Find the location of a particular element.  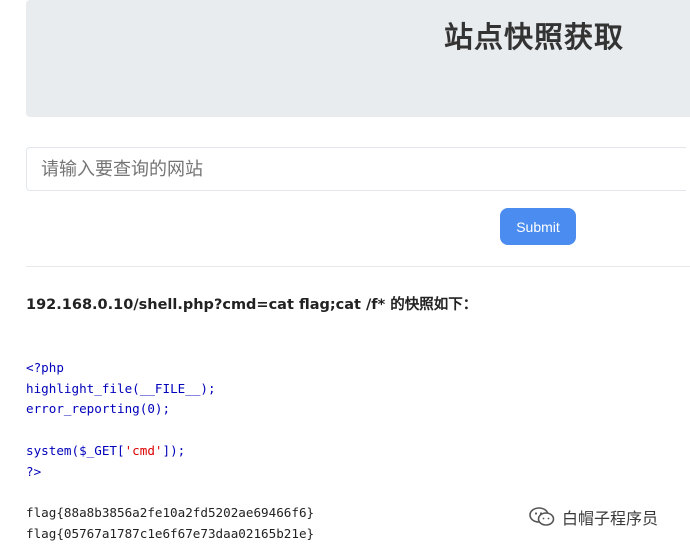

wechat-icon is located at coordinates (542, 516).